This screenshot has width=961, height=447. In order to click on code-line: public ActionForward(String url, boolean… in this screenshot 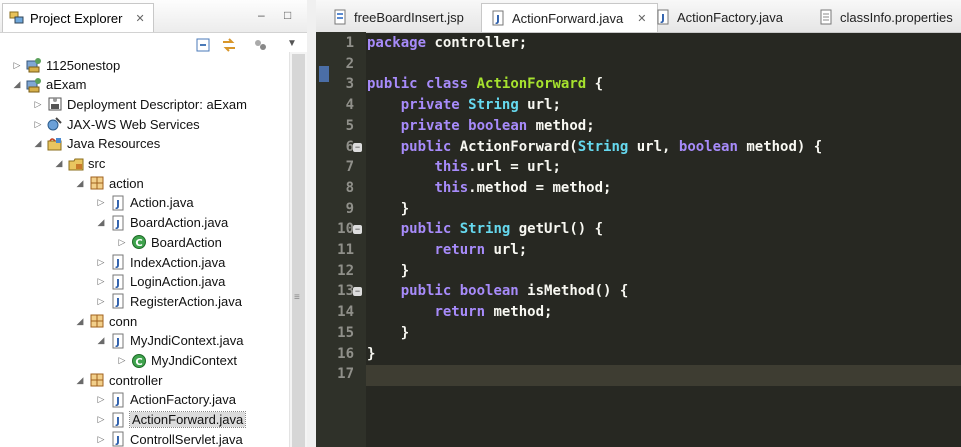, I will do `click(594, 147)`.